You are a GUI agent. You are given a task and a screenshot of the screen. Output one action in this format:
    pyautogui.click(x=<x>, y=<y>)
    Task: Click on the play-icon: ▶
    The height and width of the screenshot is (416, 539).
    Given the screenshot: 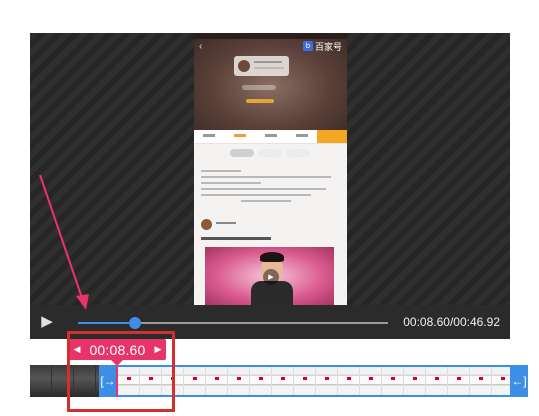 What is the action you would take?
    pyautogui.click(x=47, y=321)
    